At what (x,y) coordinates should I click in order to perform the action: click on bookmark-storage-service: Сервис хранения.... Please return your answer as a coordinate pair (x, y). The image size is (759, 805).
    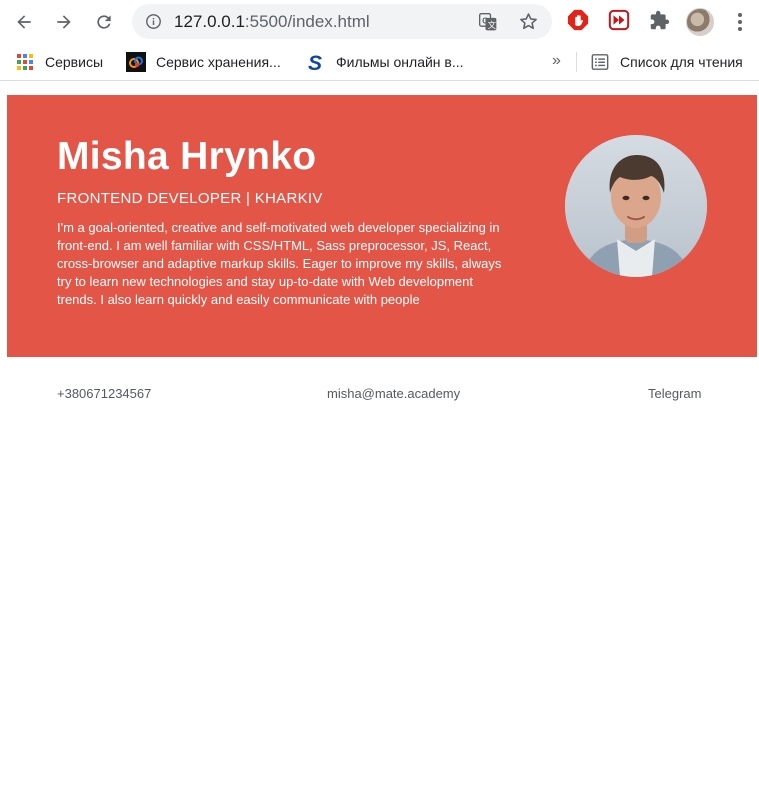
    Looking at the image, I should click on (203, 62).